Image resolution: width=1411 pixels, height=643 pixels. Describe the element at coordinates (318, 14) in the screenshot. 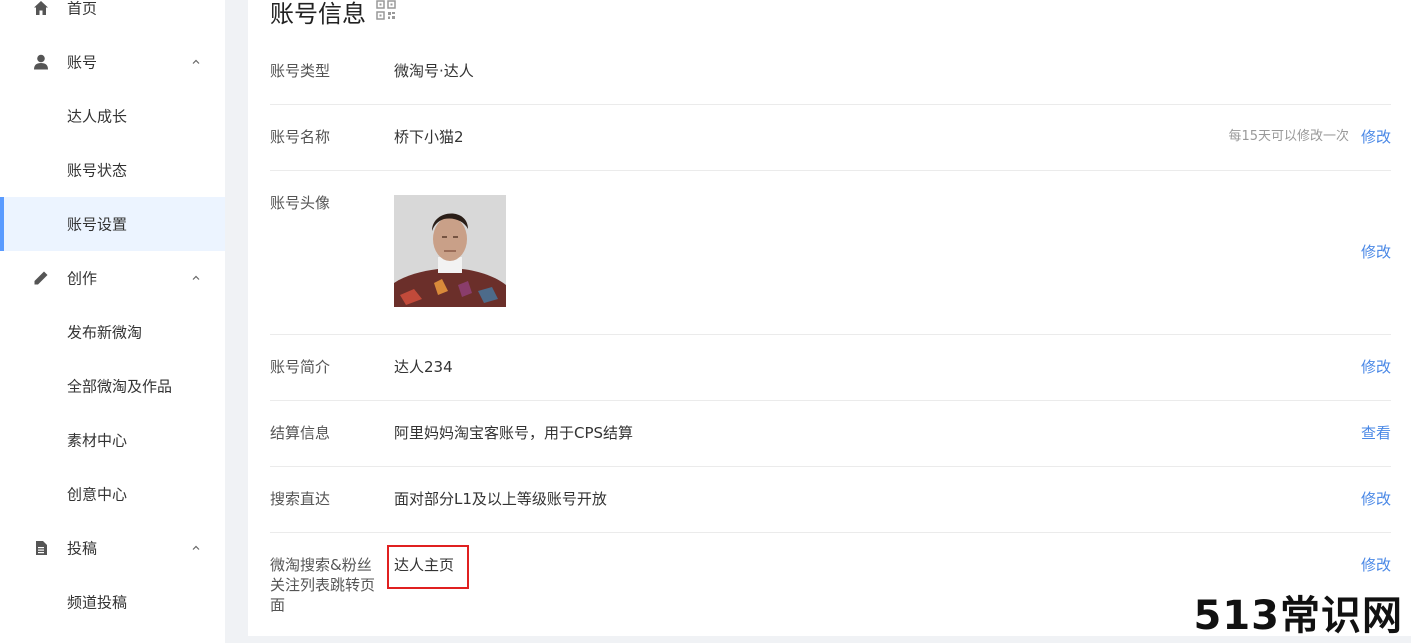

I see `page-title: 账号信息` at that location.